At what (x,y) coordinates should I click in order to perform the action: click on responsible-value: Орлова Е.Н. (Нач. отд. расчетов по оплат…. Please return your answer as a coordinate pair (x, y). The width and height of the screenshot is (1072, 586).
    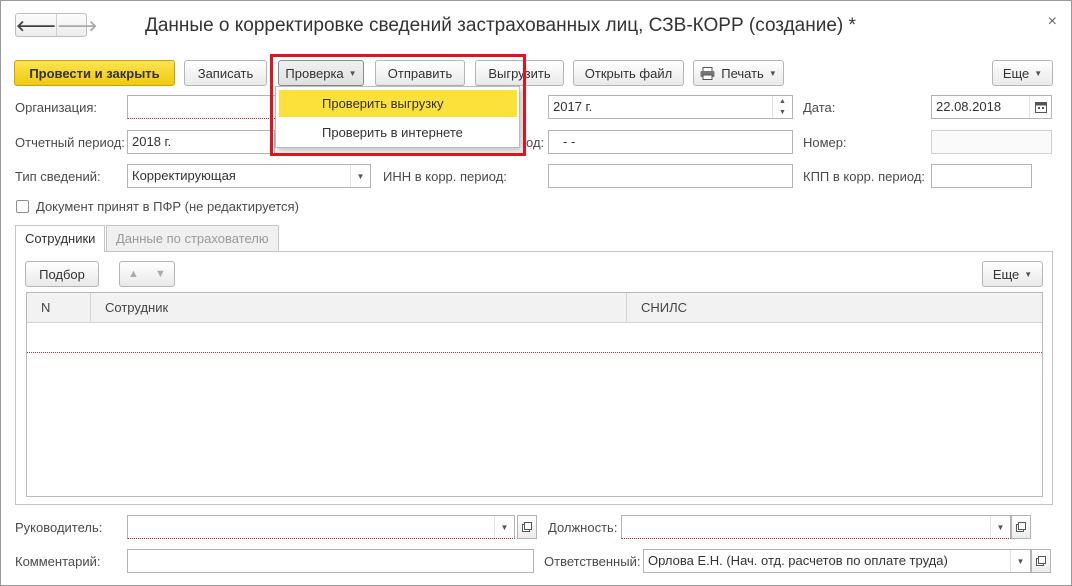
    Looking at the image, I should click on (798, 560).